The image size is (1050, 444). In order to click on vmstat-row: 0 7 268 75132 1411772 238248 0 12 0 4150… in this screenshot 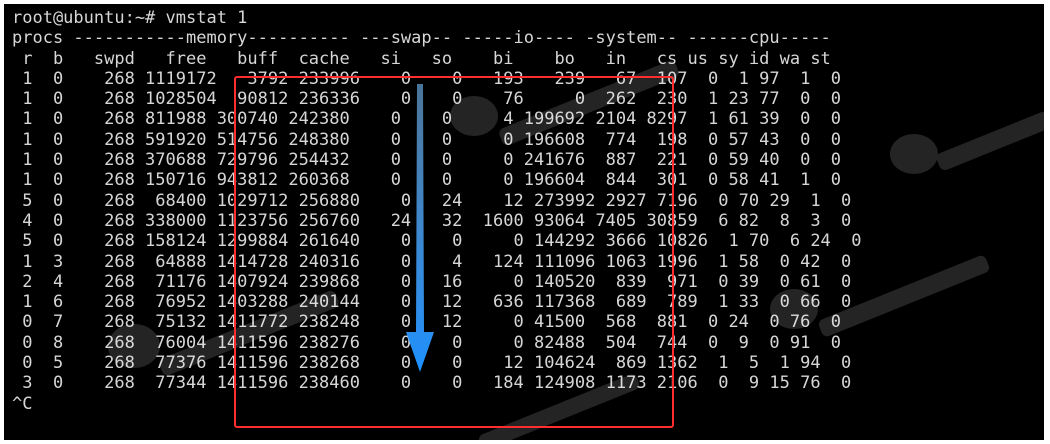, I will do `click(427, 322)`.